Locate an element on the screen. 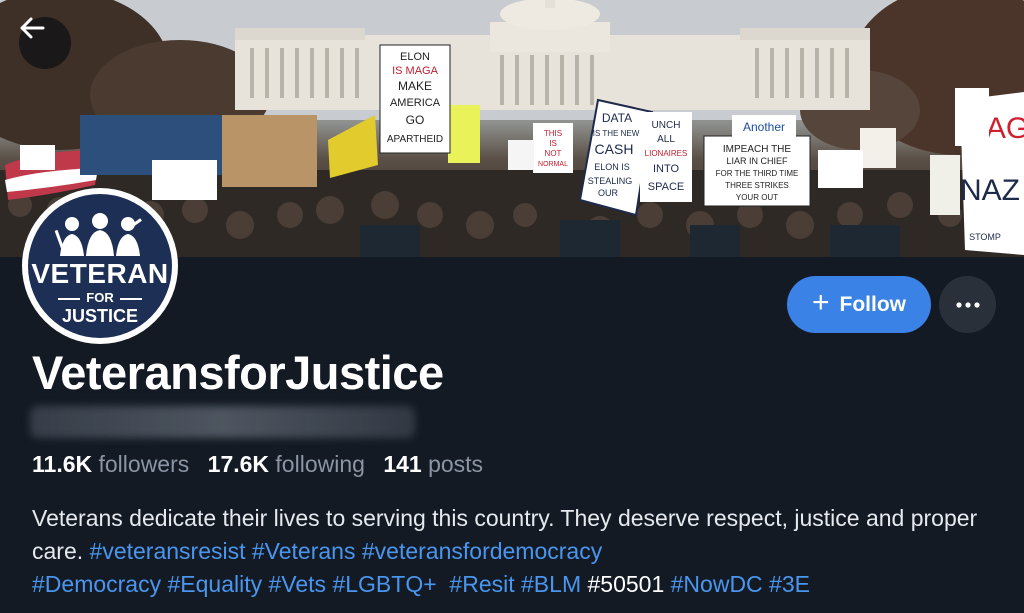 The width and height of the screenshot is (1024, 613). blurred-handle is located at coordinates (222, 422).